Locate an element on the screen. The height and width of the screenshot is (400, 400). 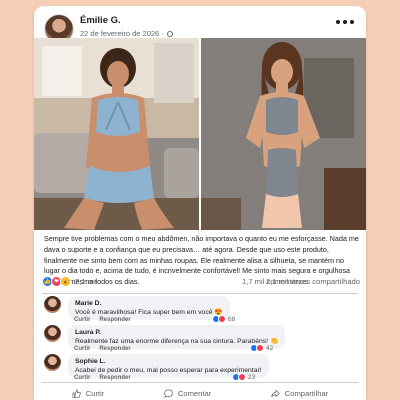
globe-icon is located at coordinates (169, 33).